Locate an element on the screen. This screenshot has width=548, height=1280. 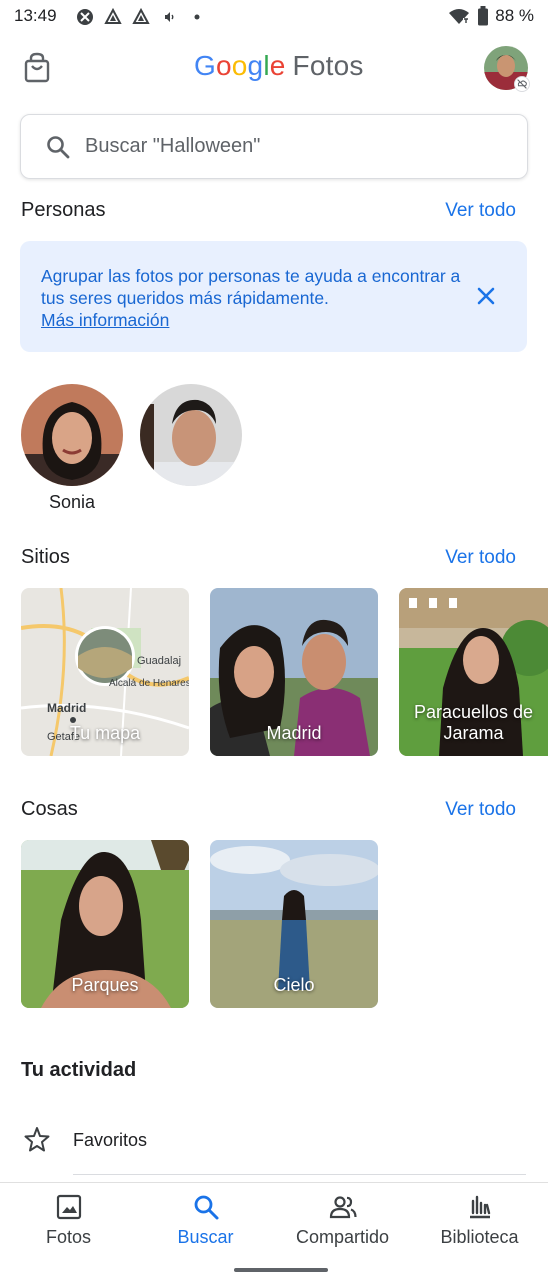
people-see-all-link: Ver todo is located at coordinates (480, 211).